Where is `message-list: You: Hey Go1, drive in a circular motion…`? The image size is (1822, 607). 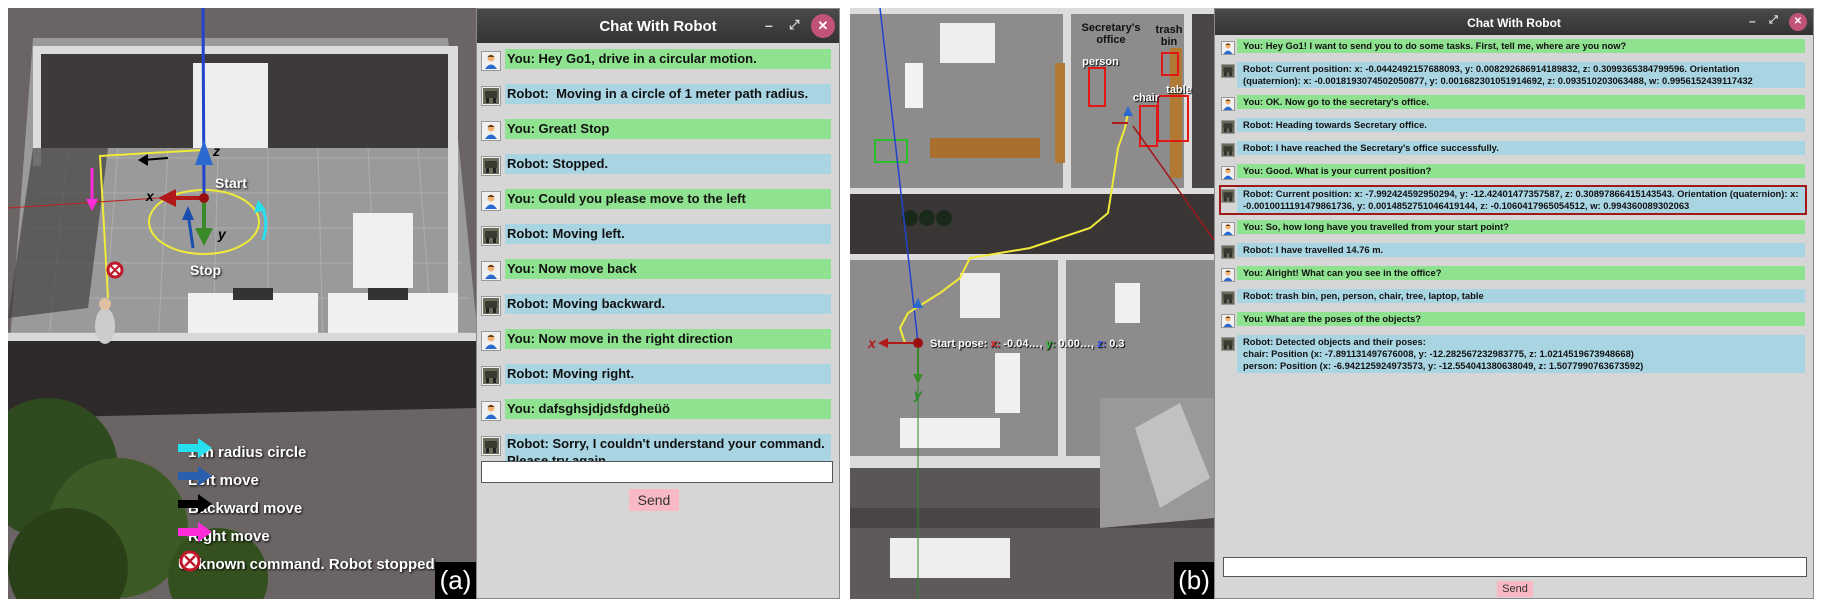
message-list: You: Hey Go1, drive in a circular motion… is located at coordinates (658, 266).